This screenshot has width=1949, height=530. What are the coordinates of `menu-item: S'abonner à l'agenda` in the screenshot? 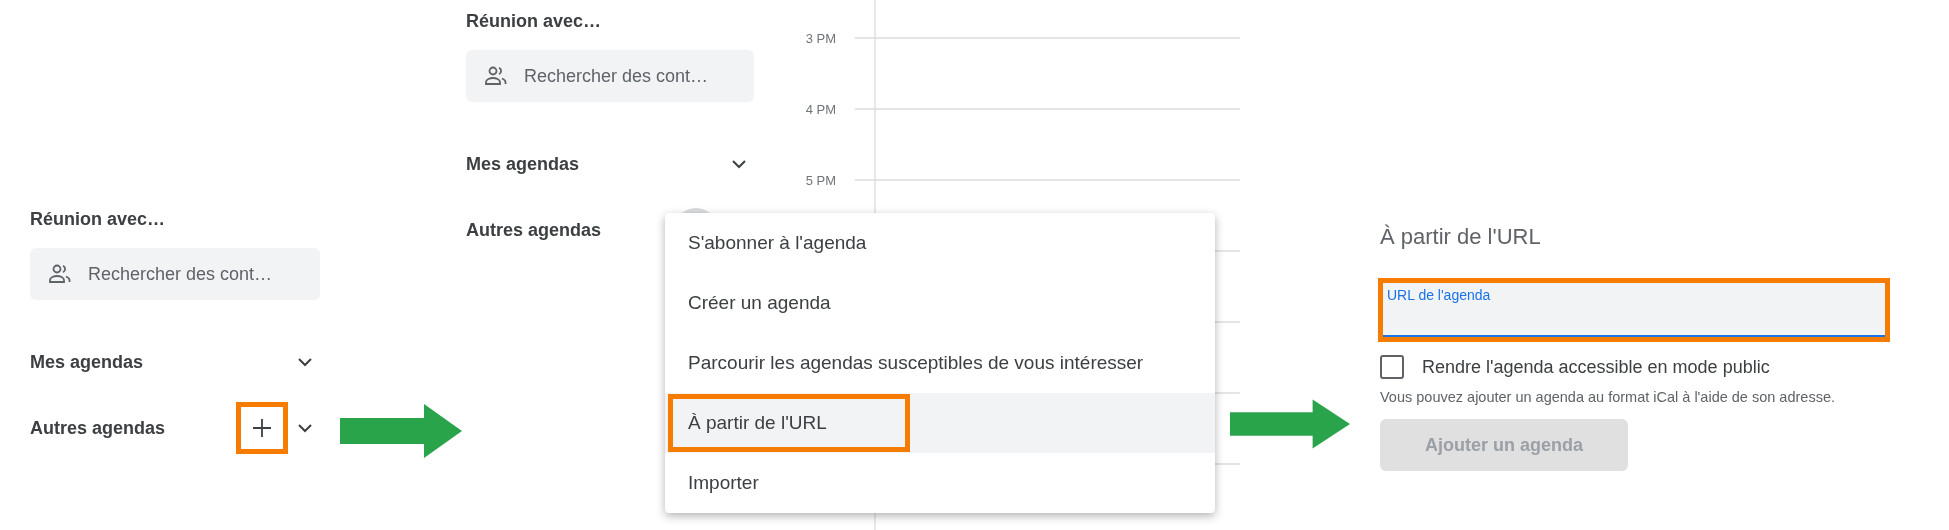 It's located at (940, 243).